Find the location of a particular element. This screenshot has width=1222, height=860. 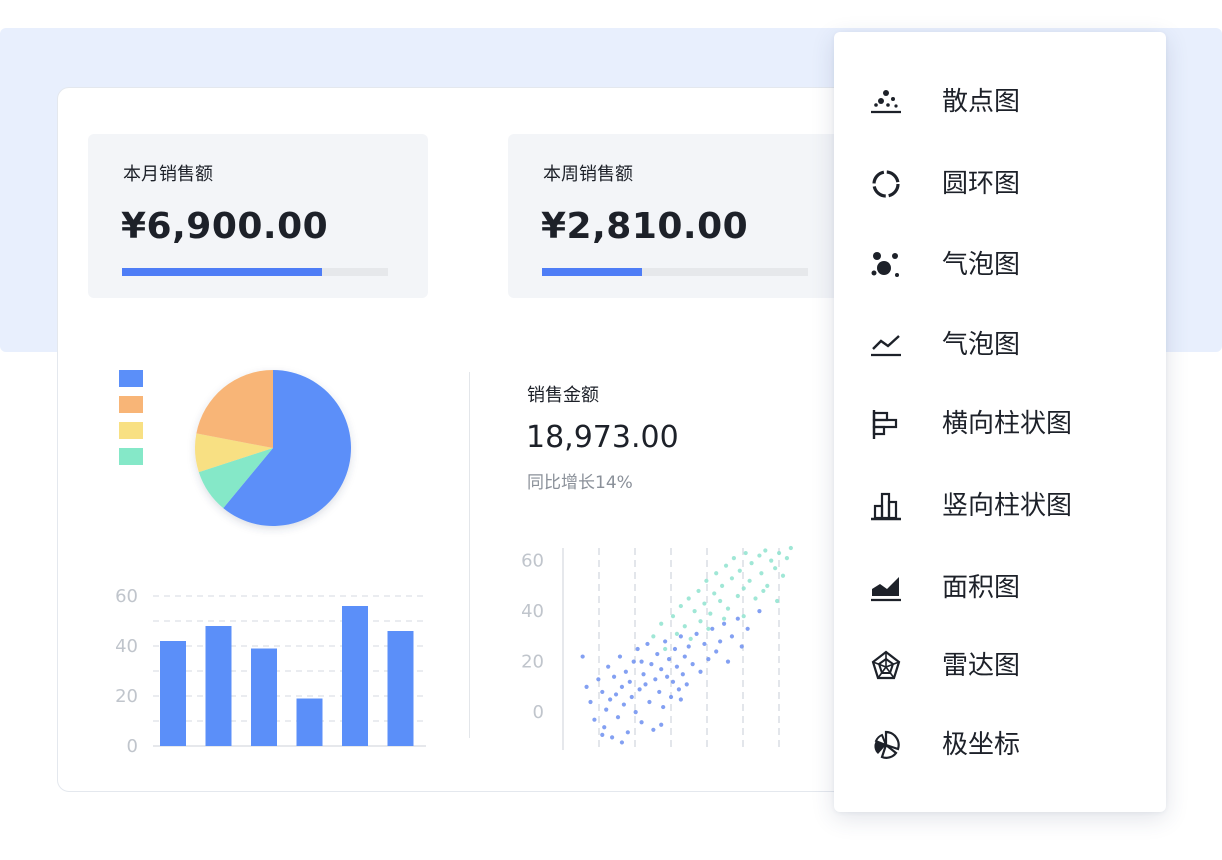

scatter-chart: 0 20 40 60 is located at coordinates (657, 647).